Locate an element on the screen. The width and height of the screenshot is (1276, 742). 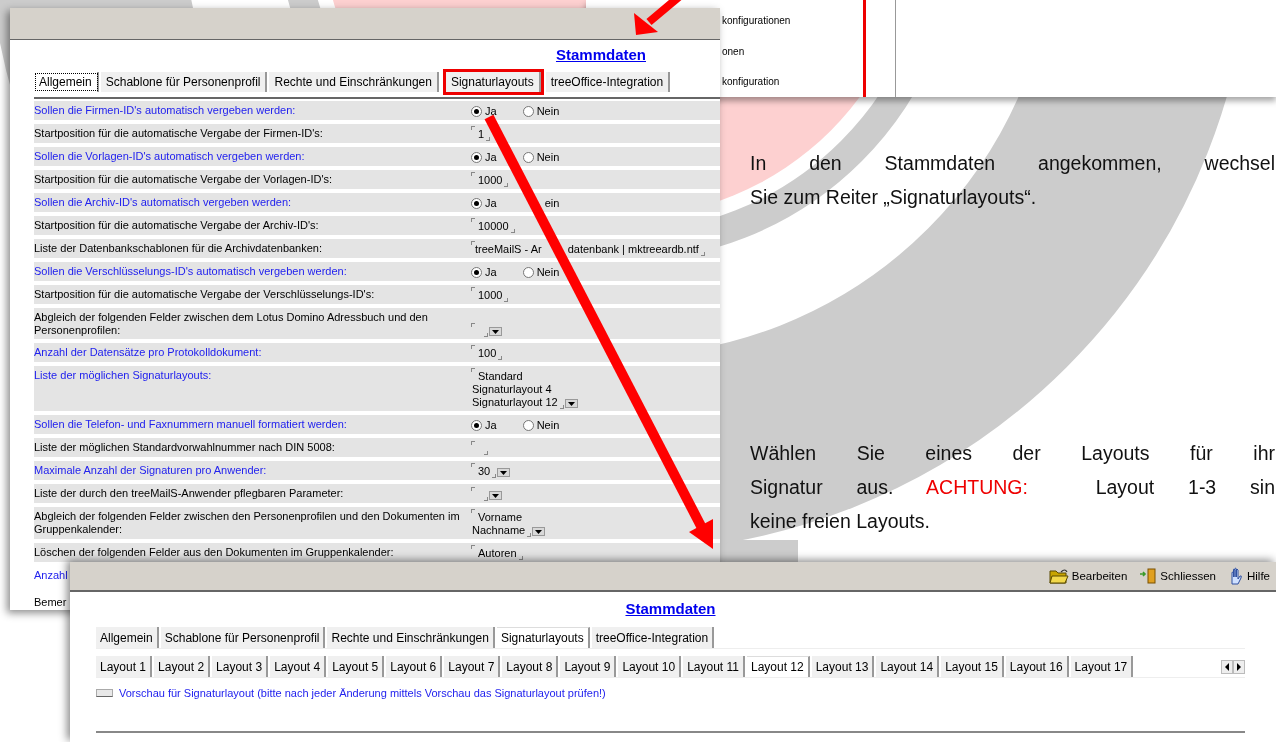
tab: Layout 11 is located at coordinates (714, 666).